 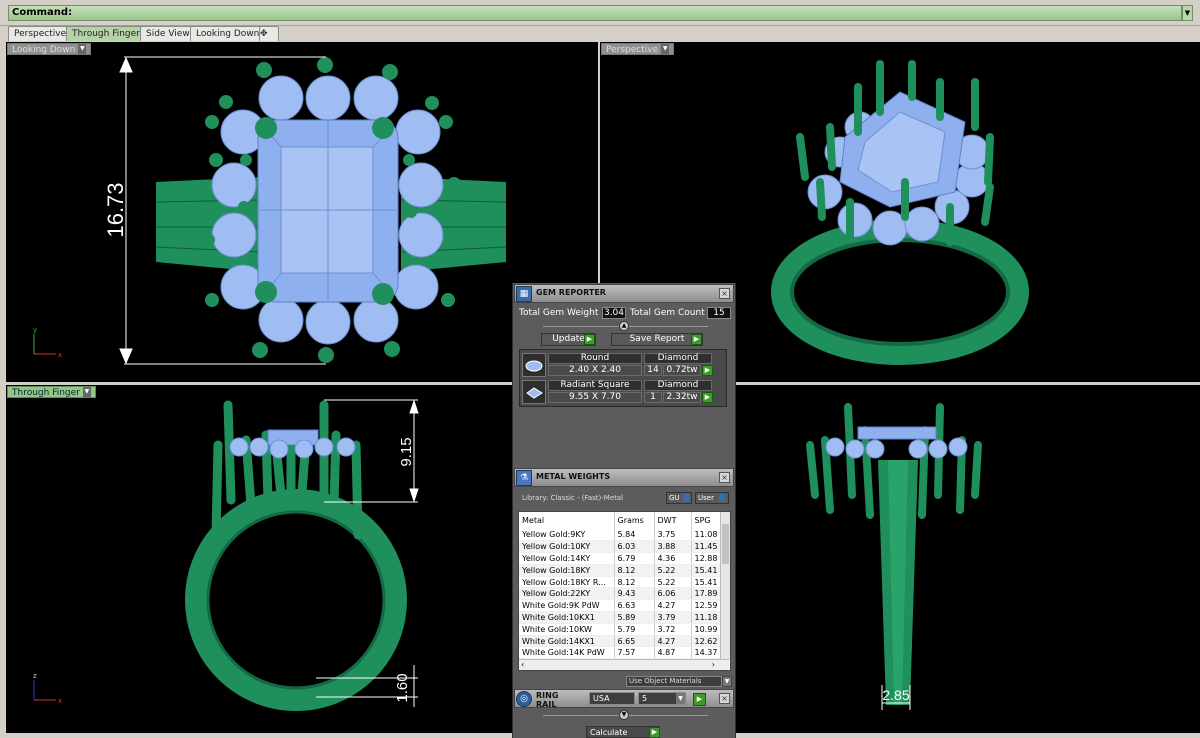 What do you see at coordinates (609, 732) in the screenshot?
I see `calculate-button-label: Calculate` at bounding box center [609, 732].